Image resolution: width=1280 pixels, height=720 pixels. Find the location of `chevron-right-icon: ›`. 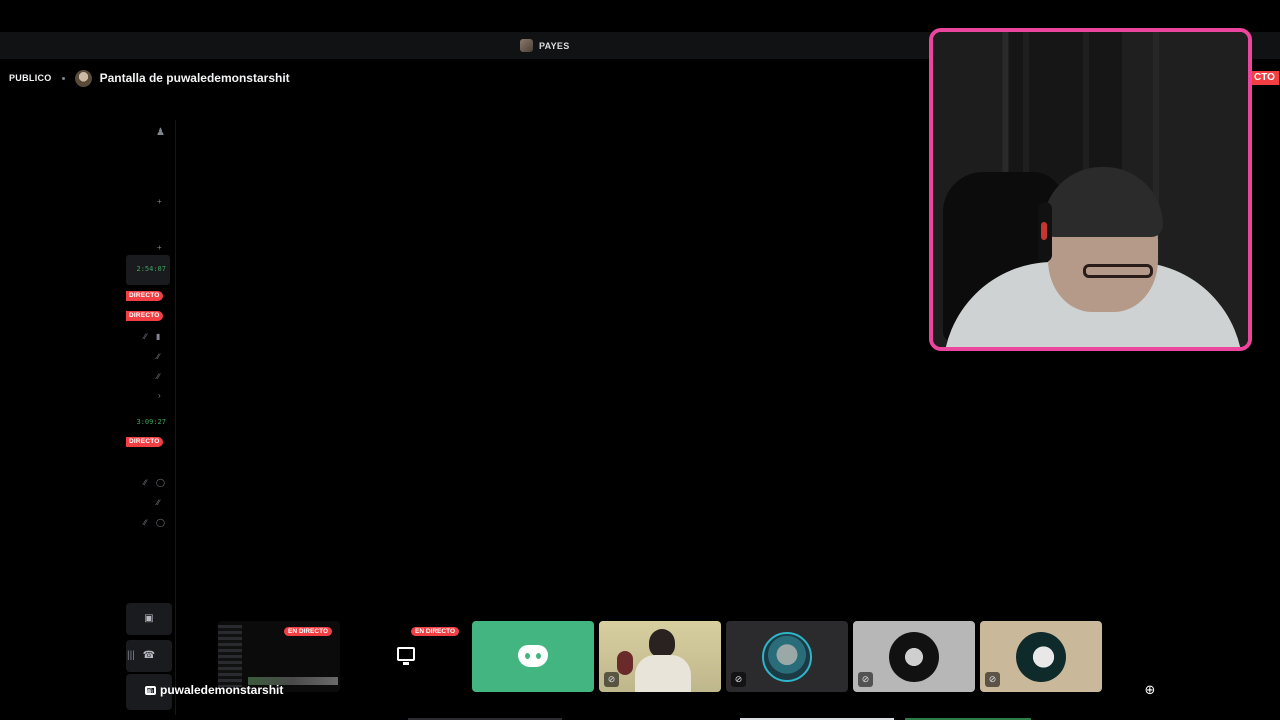

chevron-right-icon: › is located at coordinates (159, 395).